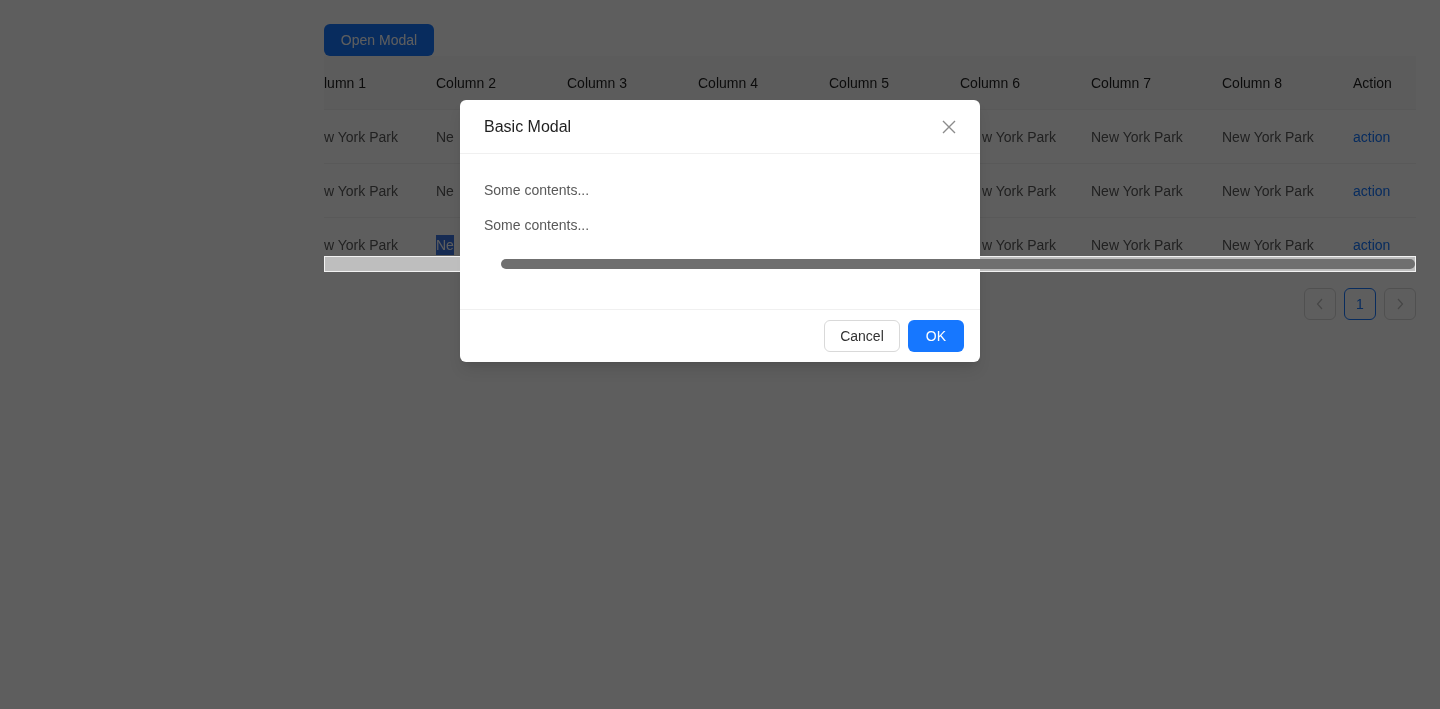 The image size is (1440, 709). I want to click on column-header: Column 5, so click(859, 83).